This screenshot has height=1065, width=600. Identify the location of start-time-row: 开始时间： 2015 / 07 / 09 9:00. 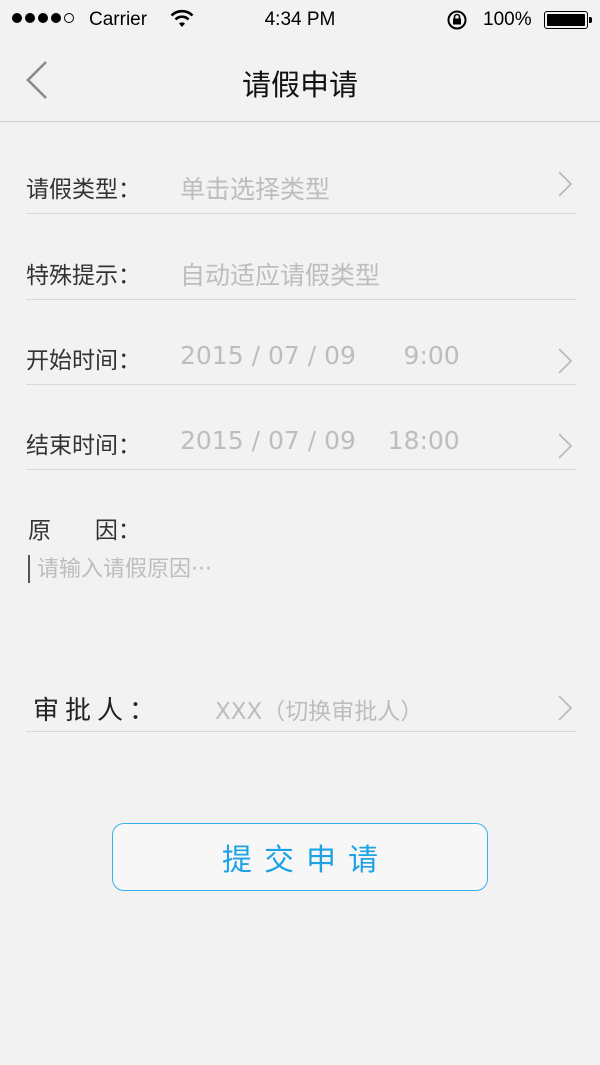
(301, 362).